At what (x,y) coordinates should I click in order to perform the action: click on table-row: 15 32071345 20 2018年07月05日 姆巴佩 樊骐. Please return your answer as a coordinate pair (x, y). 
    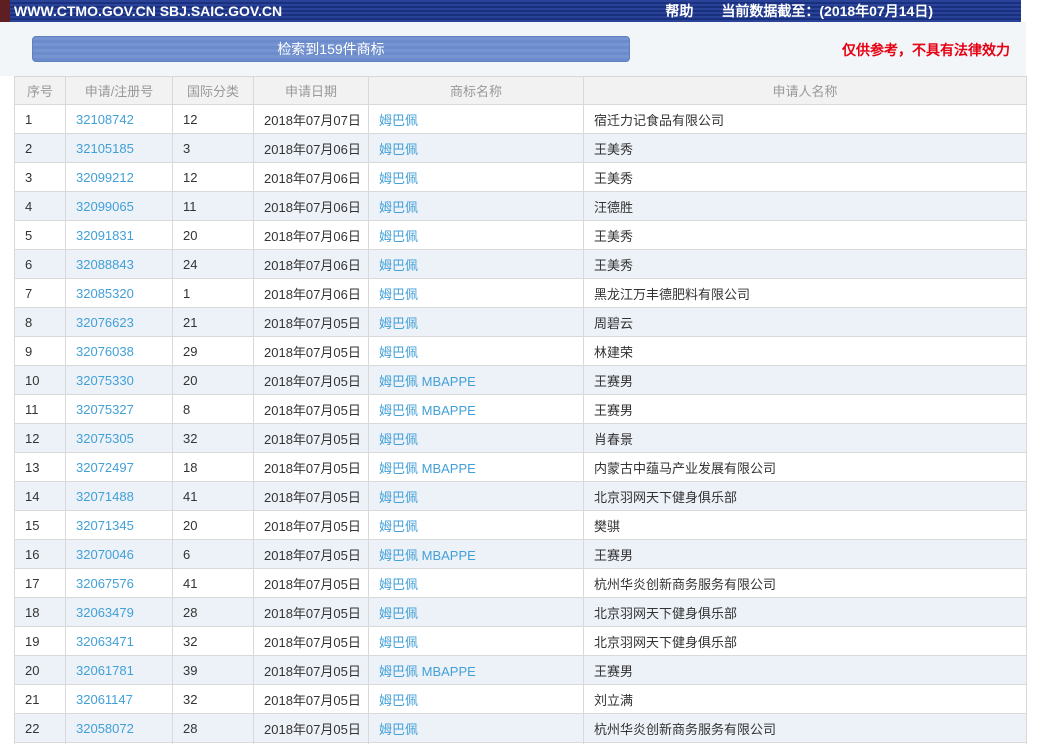
    Looking at the image, I should click on (520, 525).